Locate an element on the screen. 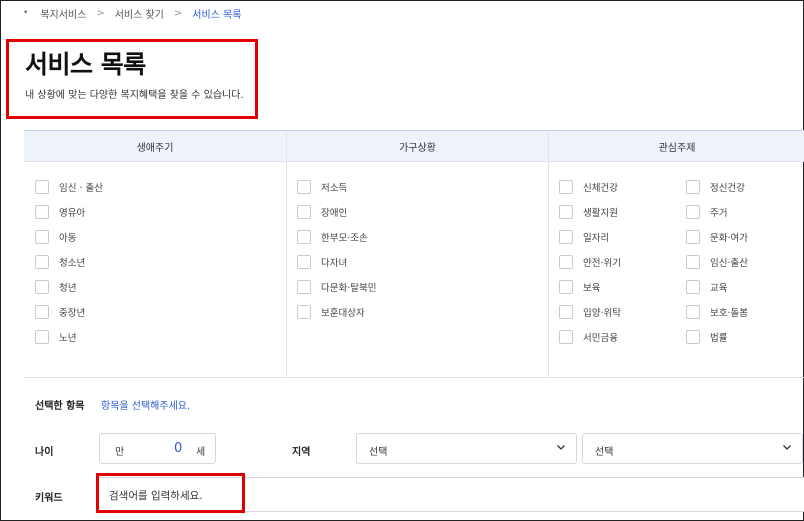 The width and height of the screenshot is (804, 521). check-jobs: 일자리 is located at coordinates (584, 237).